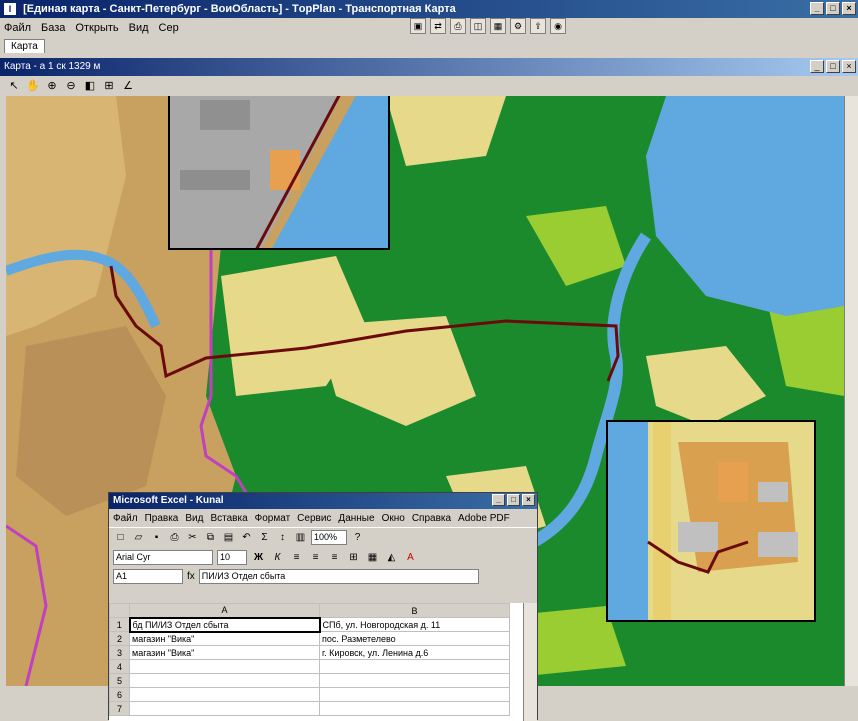 This screenshot has height=721, width=858. I want to click on menu-file: Файл, so click(17, 28).